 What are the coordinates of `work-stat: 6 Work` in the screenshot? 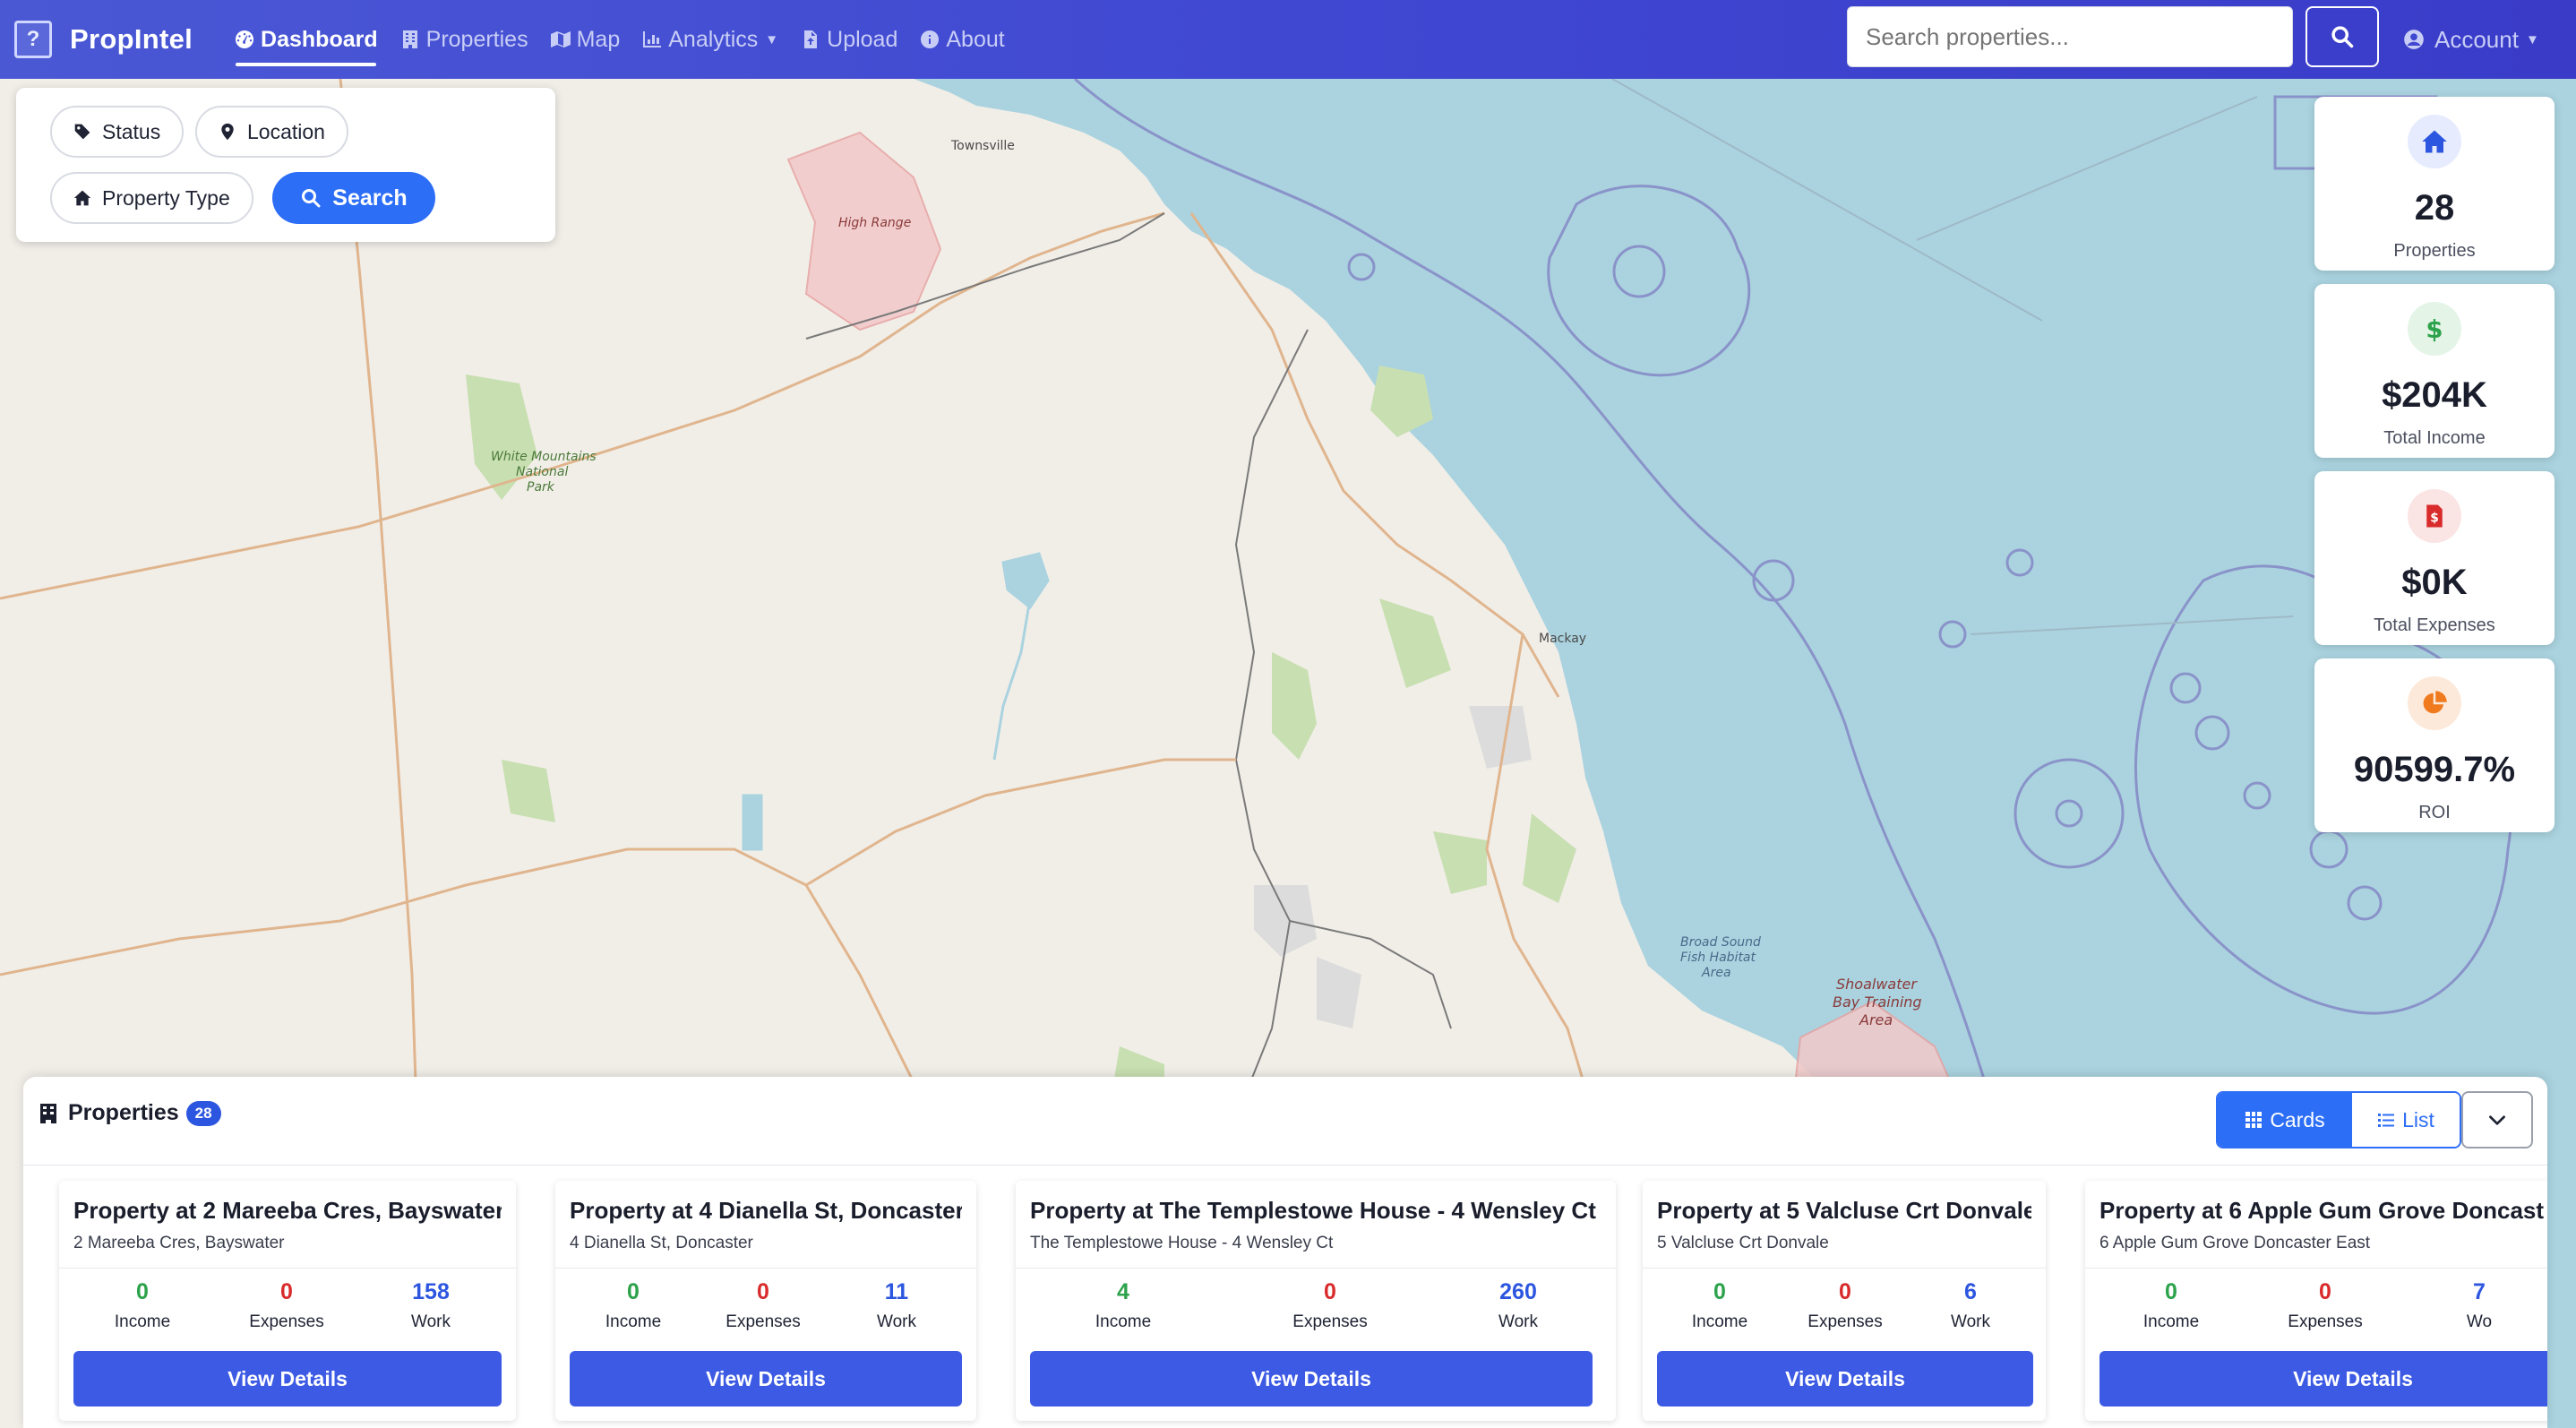 It's located at (1970, 1305).